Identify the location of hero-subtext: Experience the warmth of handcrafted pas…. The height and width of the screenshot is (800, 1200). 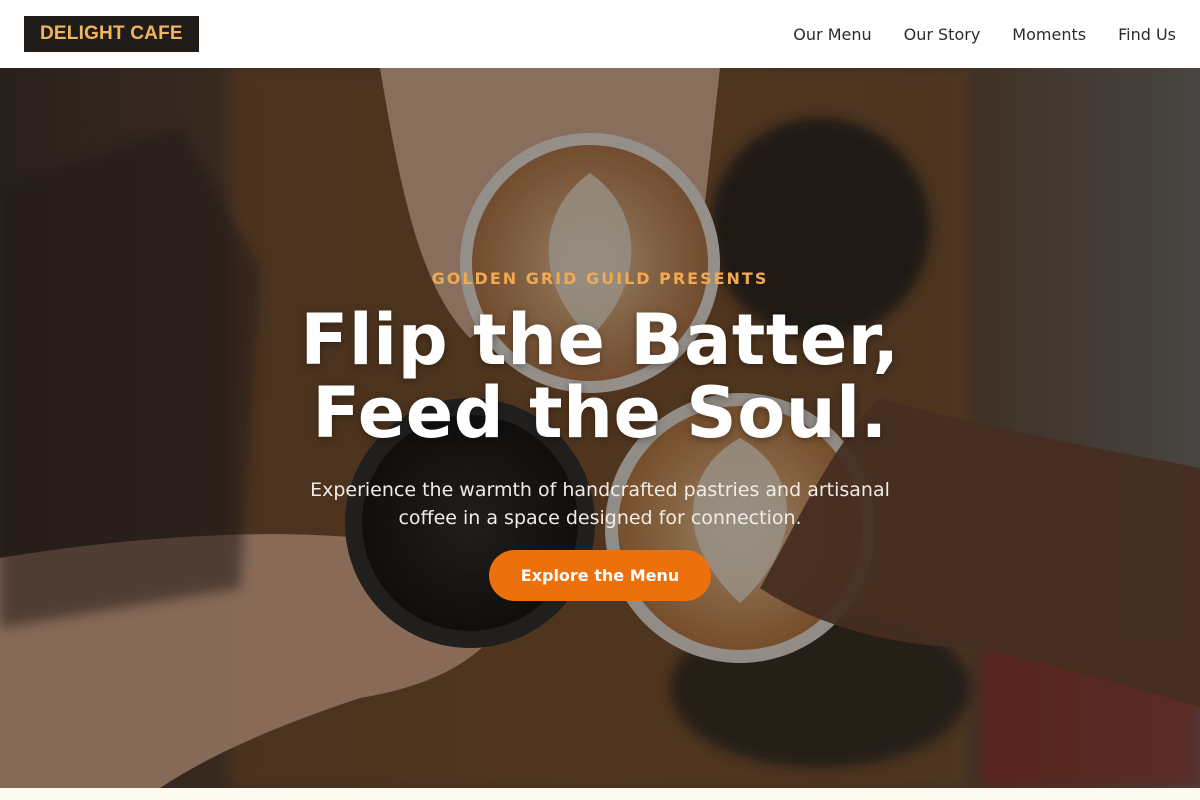
(600, 504).